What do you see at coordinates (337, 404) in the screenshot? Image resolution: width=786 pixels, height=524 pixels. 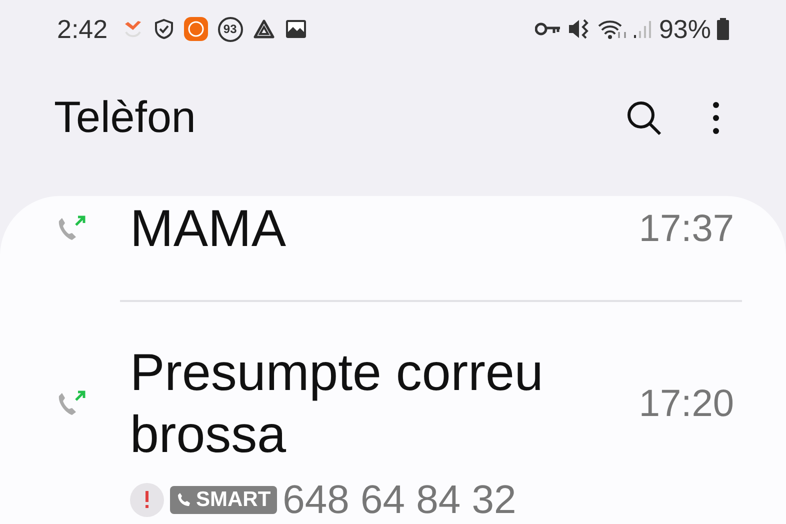 I see `contact-name: Presumpte correu brossa` at bounding box center [337, 404].